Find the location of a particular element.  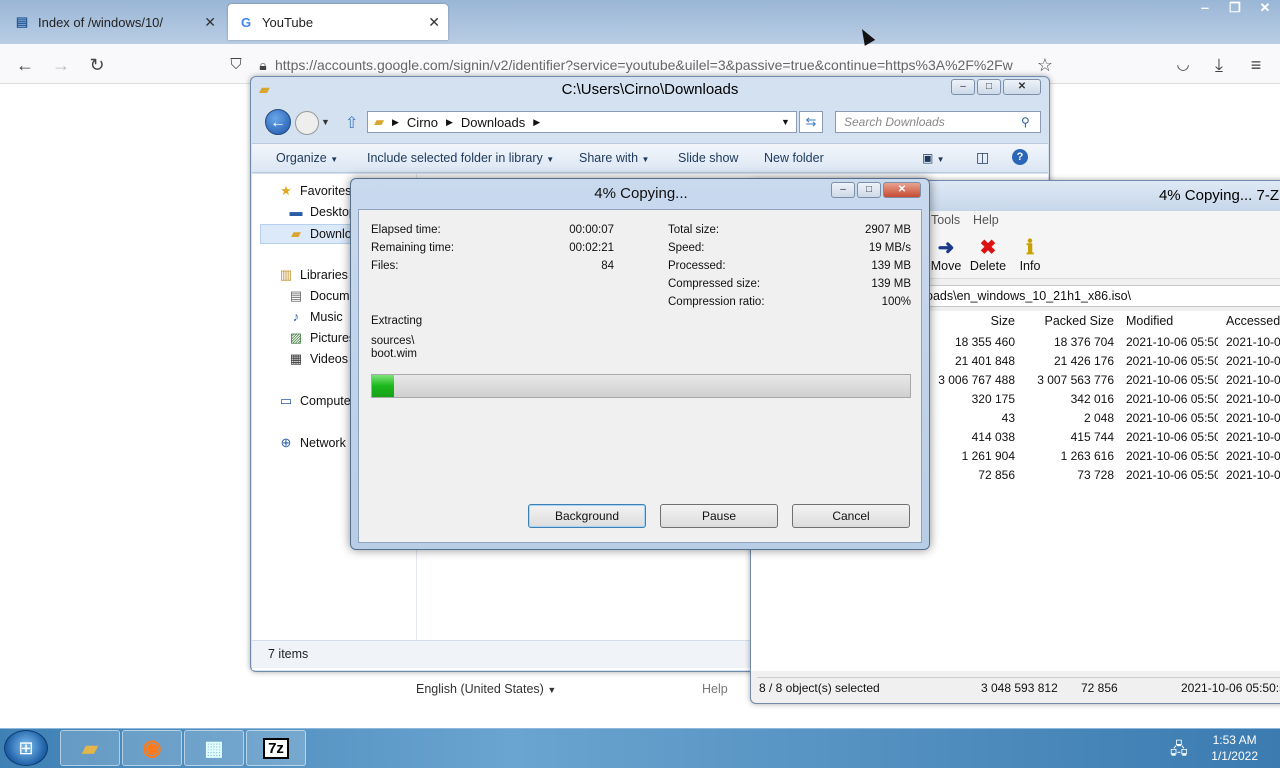

include-in-library-button: Include selected folder in library ▼ is located at coordinates (460, 158).